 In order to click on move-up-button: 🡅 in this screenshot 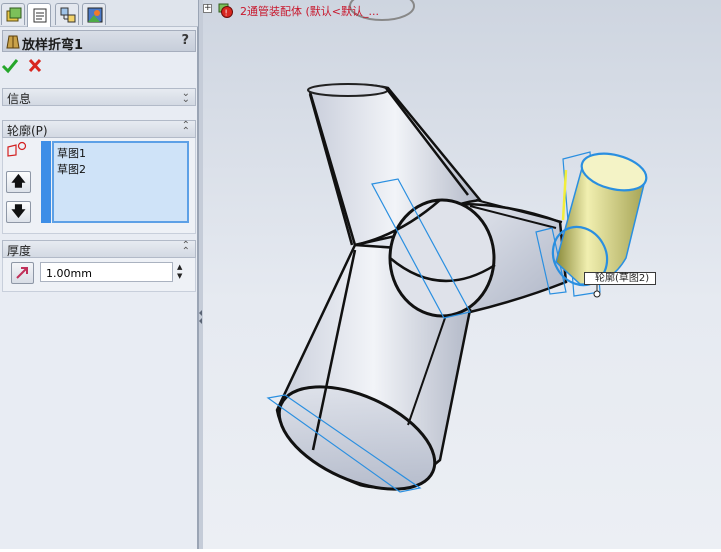, I will do `click(18, 182)`.